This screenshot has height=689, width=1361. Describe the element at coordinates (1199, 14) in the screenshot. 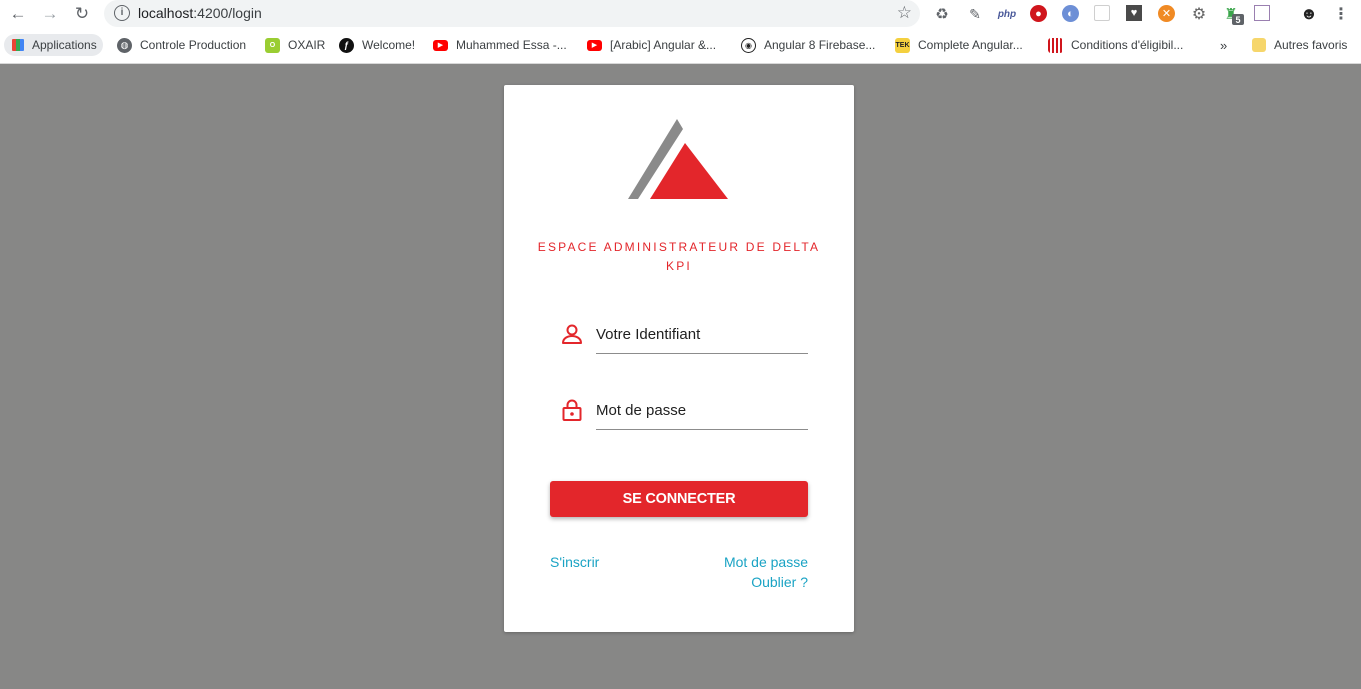

I see `gear-extension-icon: ⚙` at that location.